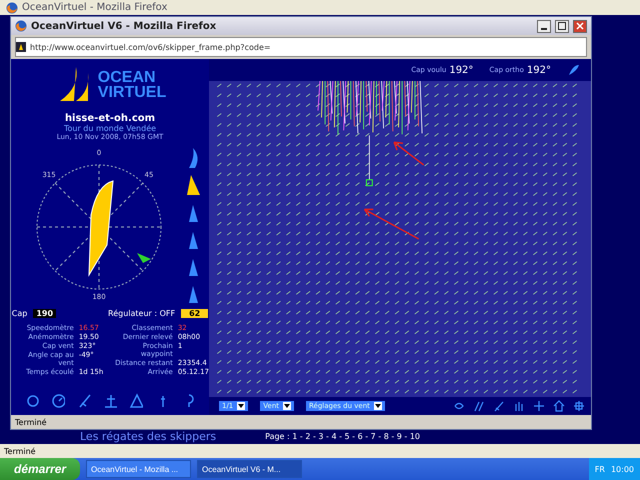 Image resolution: width=640 pixels, height=480 pixels. I want to click on clock: 10:00, so click(622, 469).